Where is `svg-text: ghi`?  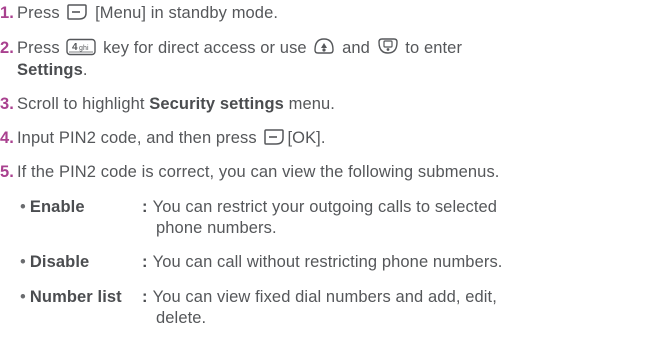
svg-text: ghi is located at coordinates (84, 48).